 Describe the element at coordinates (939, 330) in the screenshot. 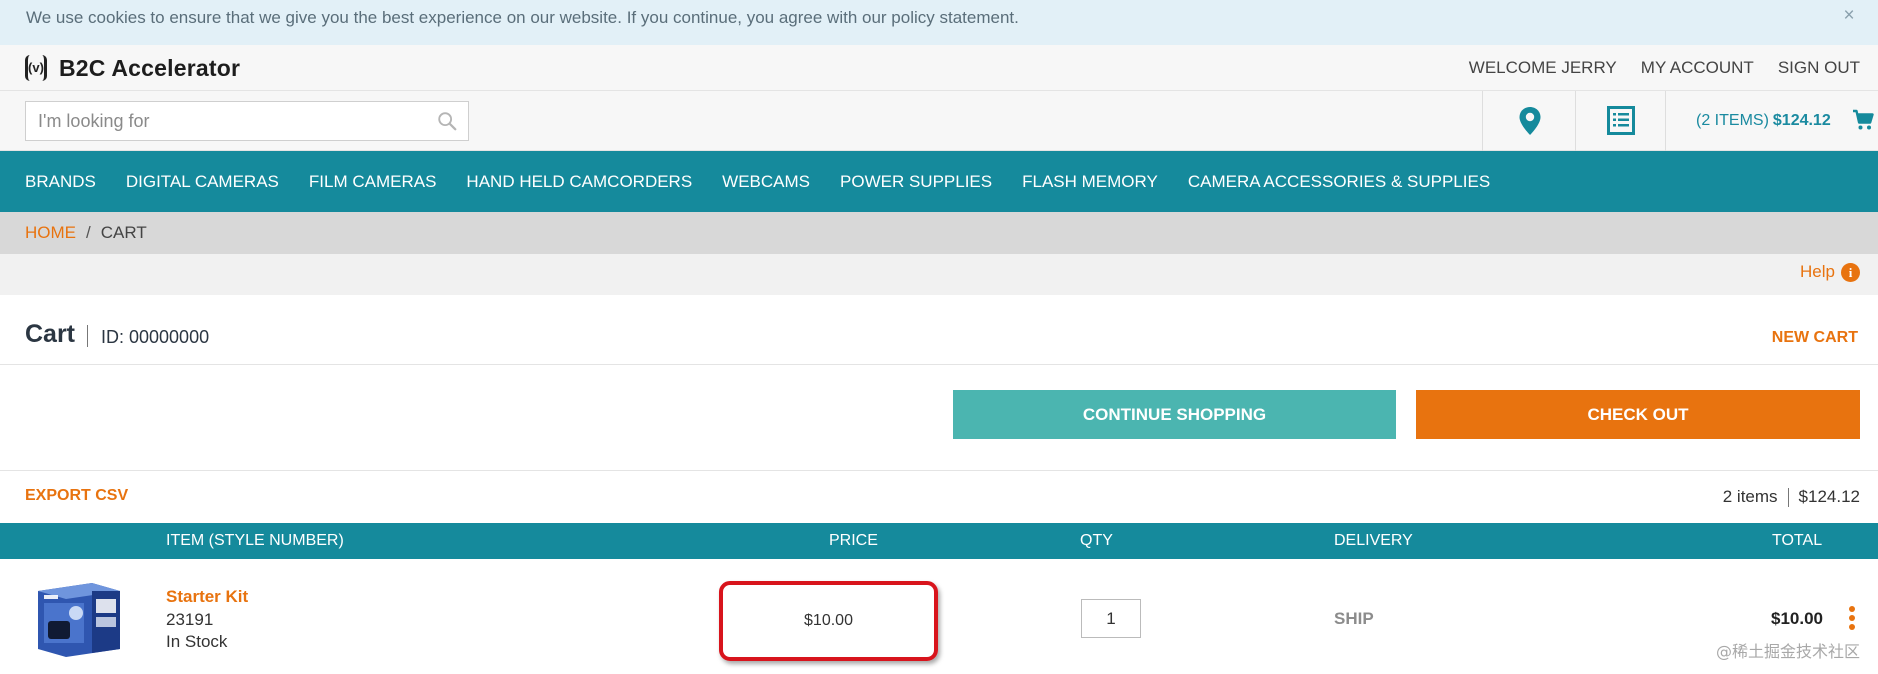

I see `cart-header: Cart ID: 00000000 NEW CART` at that location.